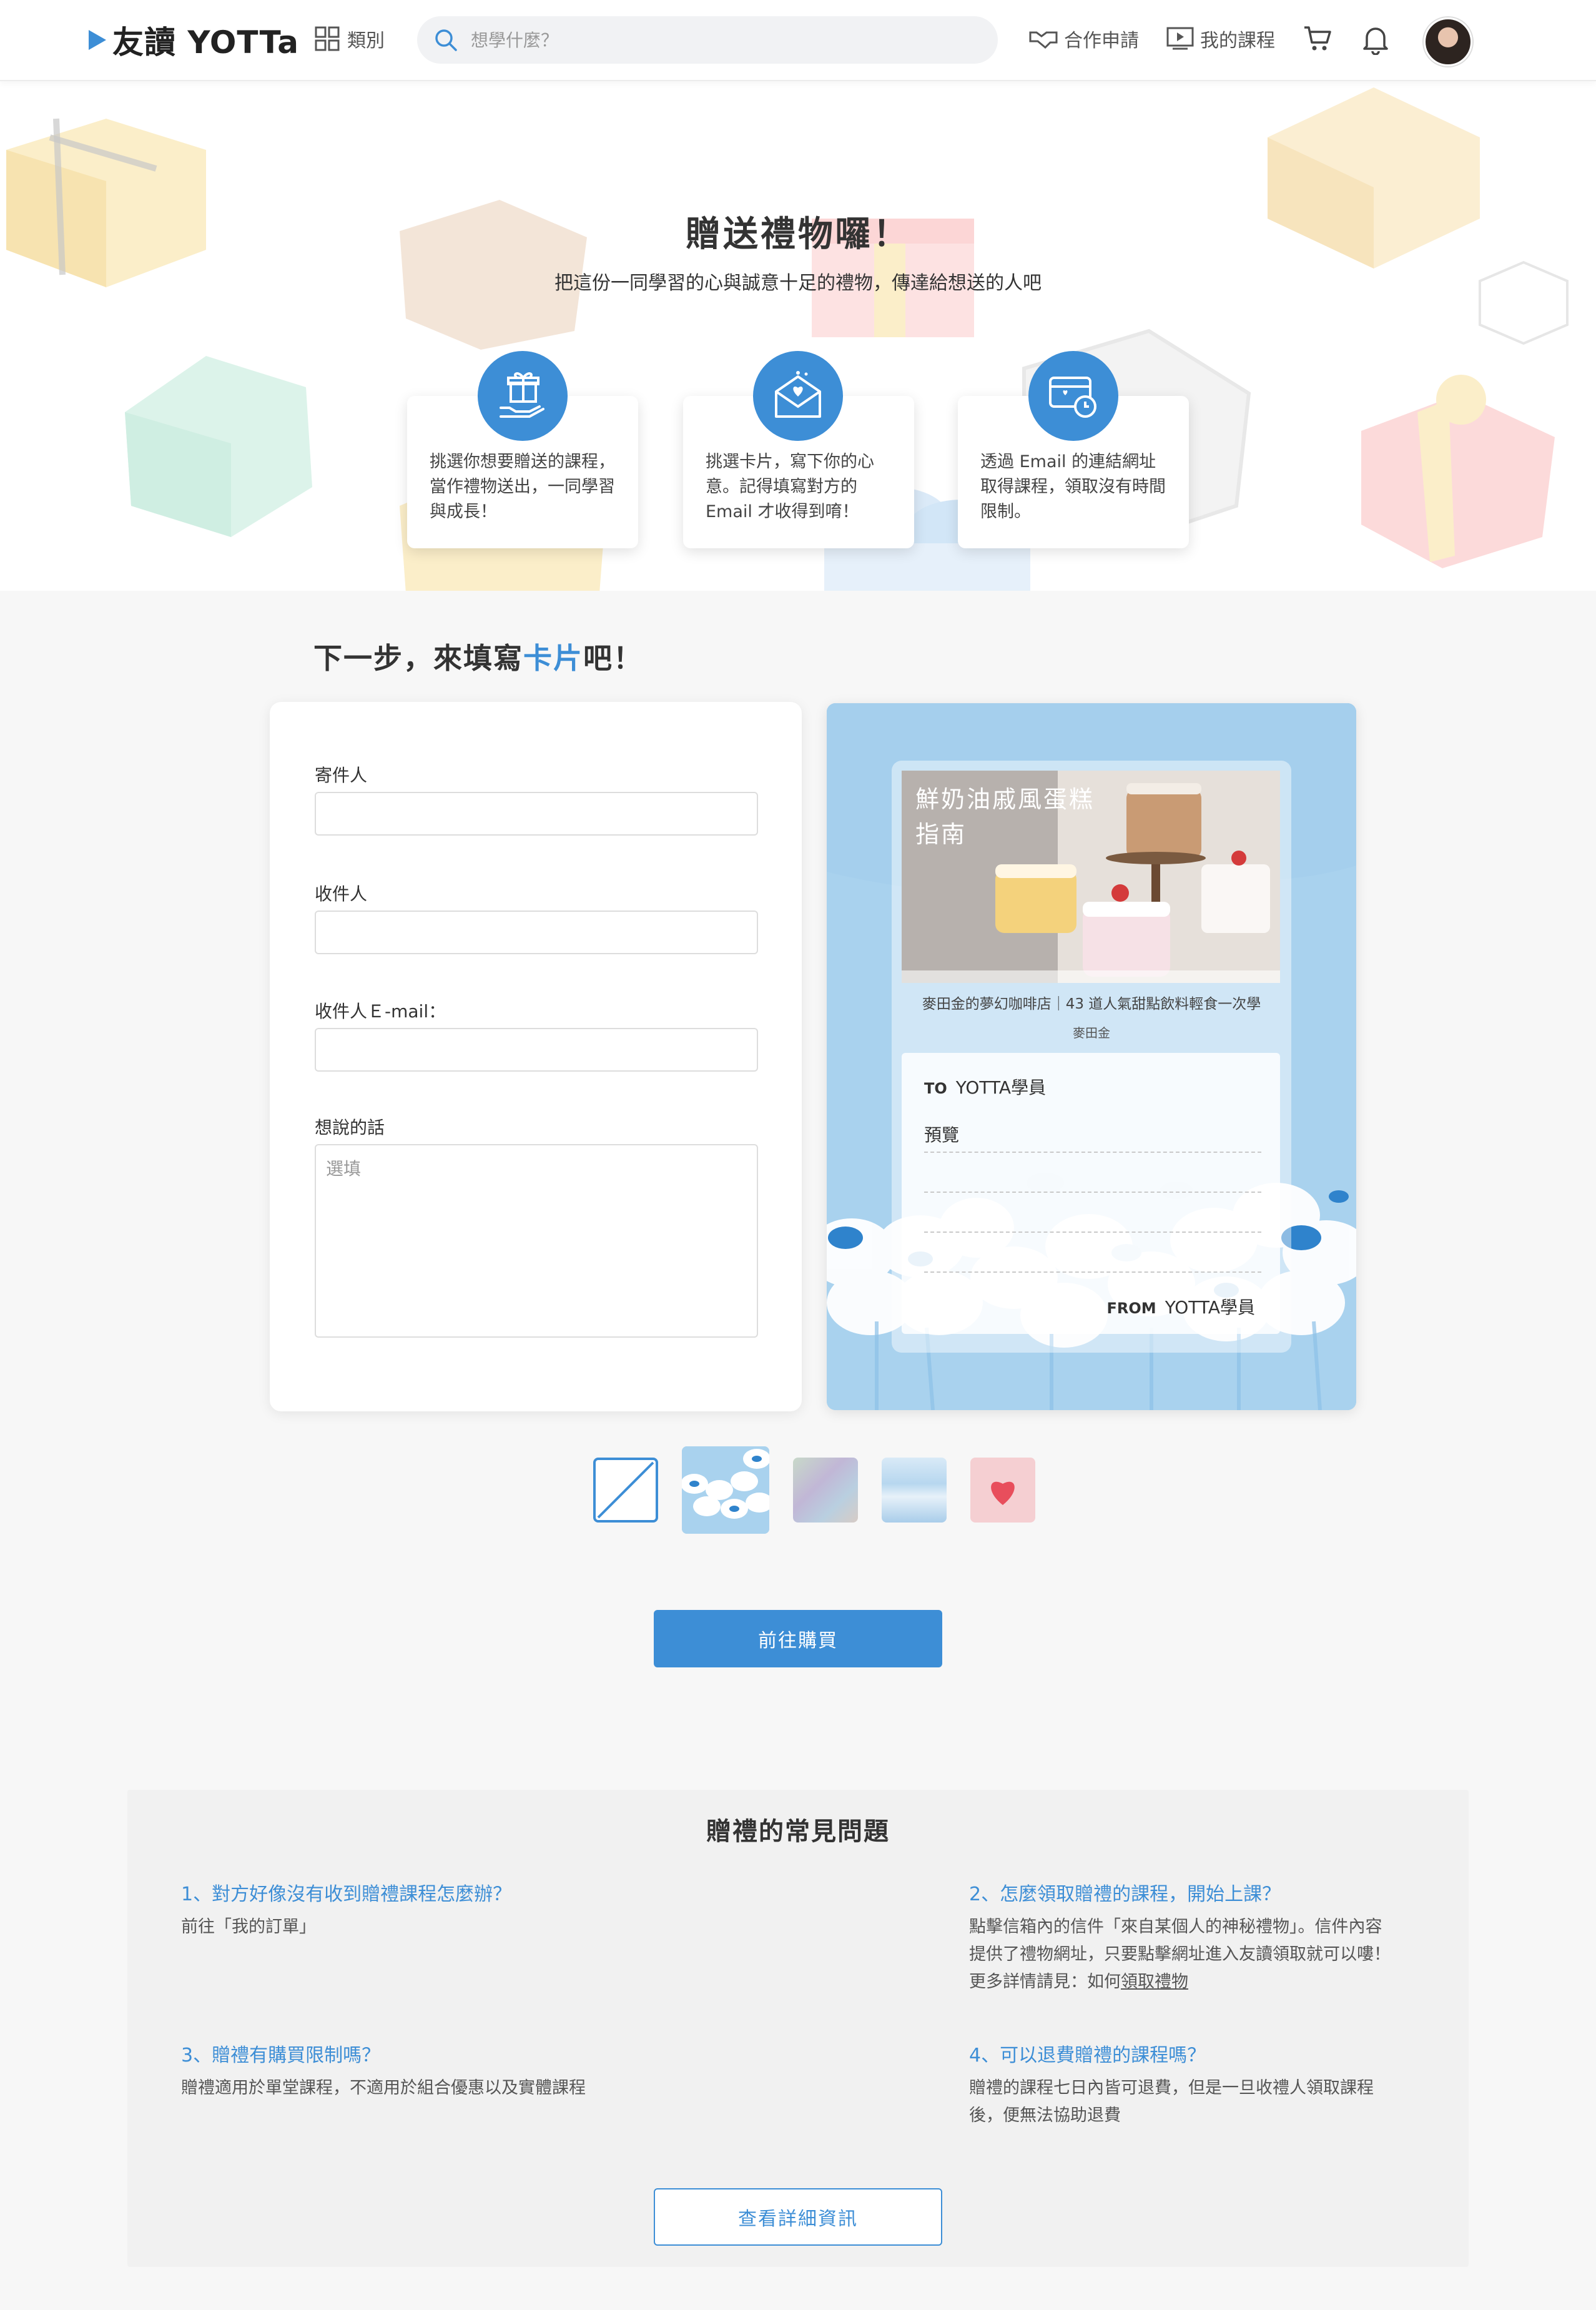  I want to click on partner-link: 合作申請, so click(1084, 38).